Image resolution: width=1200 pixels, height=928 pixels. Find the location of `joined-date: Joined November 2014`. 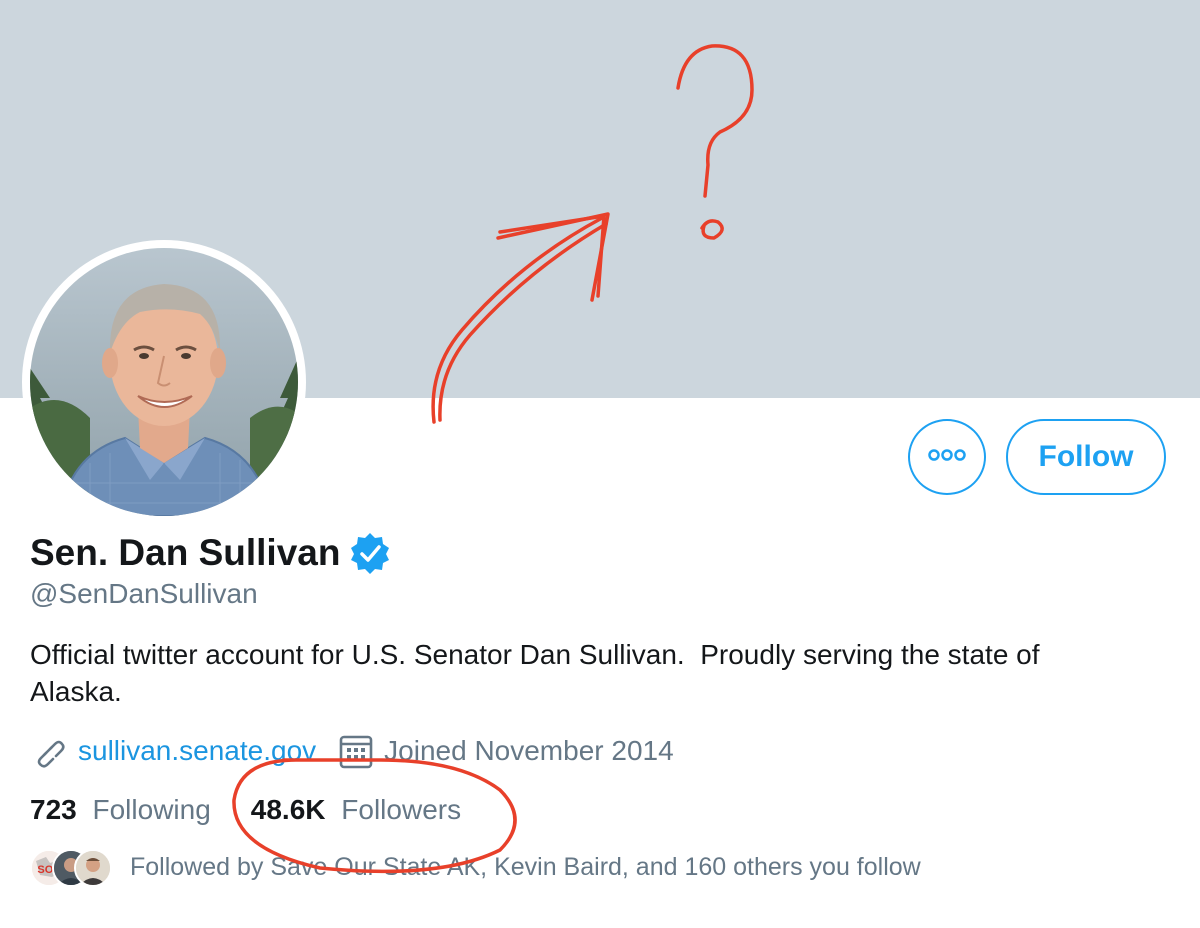

joined-date: Joined November 2014 is located at coordinates (529, 750).